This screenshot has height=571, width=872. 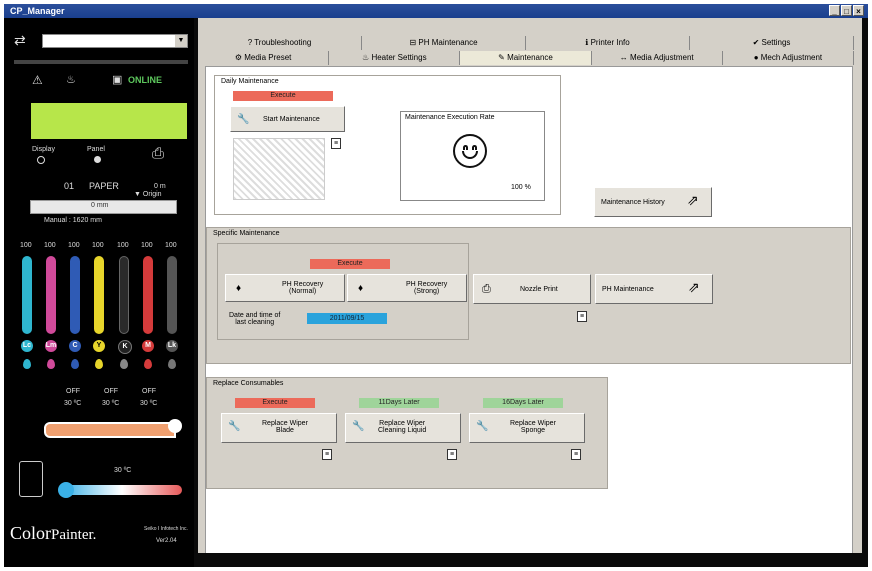 I want to click on ink-label-lk: Lk, so click(x=172, y=346).